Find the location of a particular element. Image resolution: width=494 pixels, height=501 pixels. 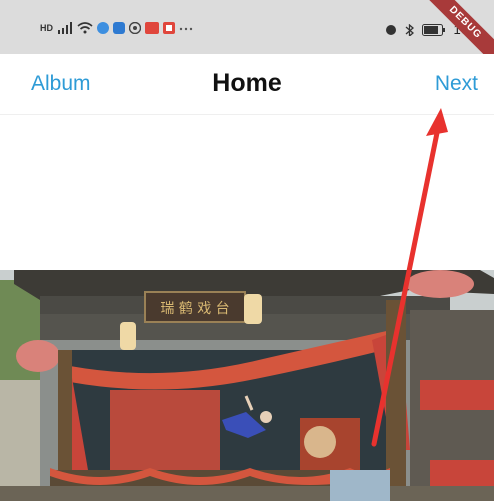

cellular-signal-icon is located at coordinates (65, 28).